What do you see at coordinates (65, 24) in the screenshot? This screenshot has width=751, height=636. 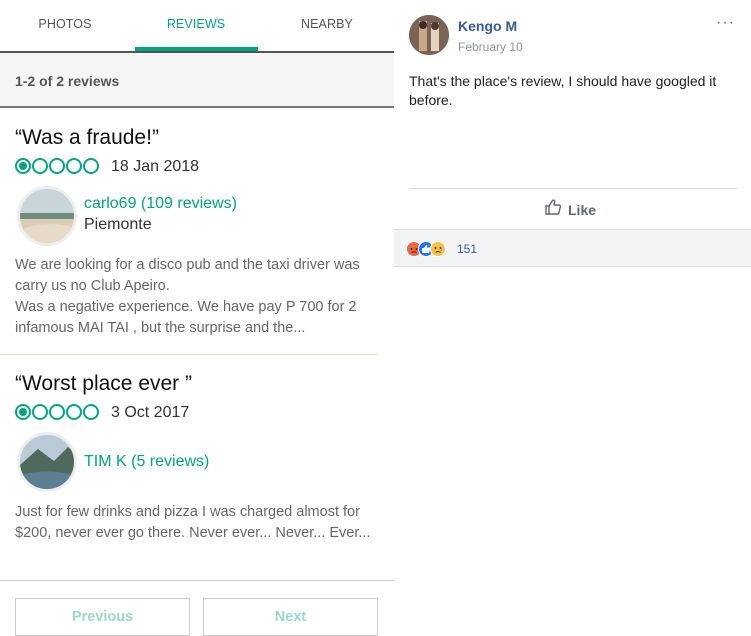 I see `tab-photos: PHOTOS` at bounding box center [65, 24].